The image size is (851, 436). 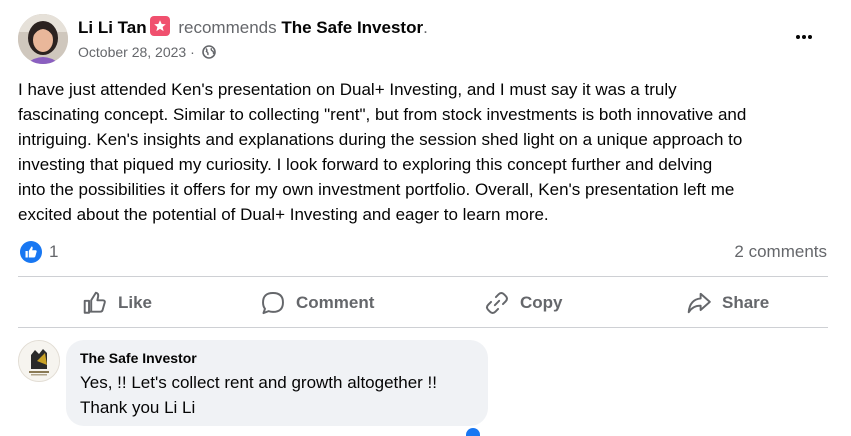 What do you see at coordinates (273, 303) in the screenshot?
I see `comment-bubble-icon` at bounding box center [273, 303].